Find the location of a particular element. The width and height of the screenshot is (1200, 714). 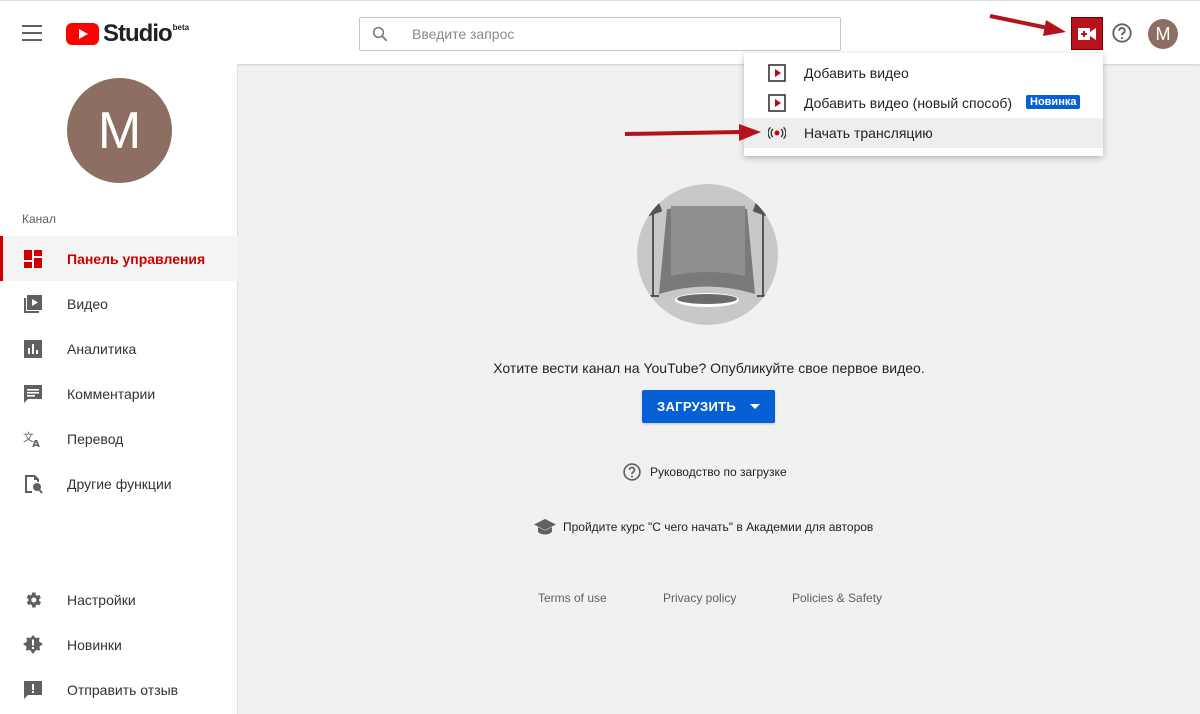

comments-icon is located at coordinates (33, 394).